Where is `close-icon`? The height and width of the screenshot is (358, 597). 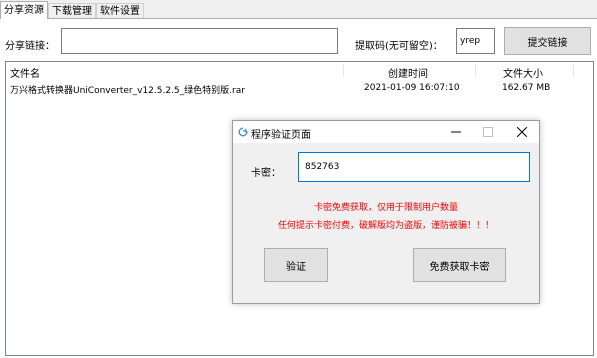 close-icon is located at coordinates (522, 132).